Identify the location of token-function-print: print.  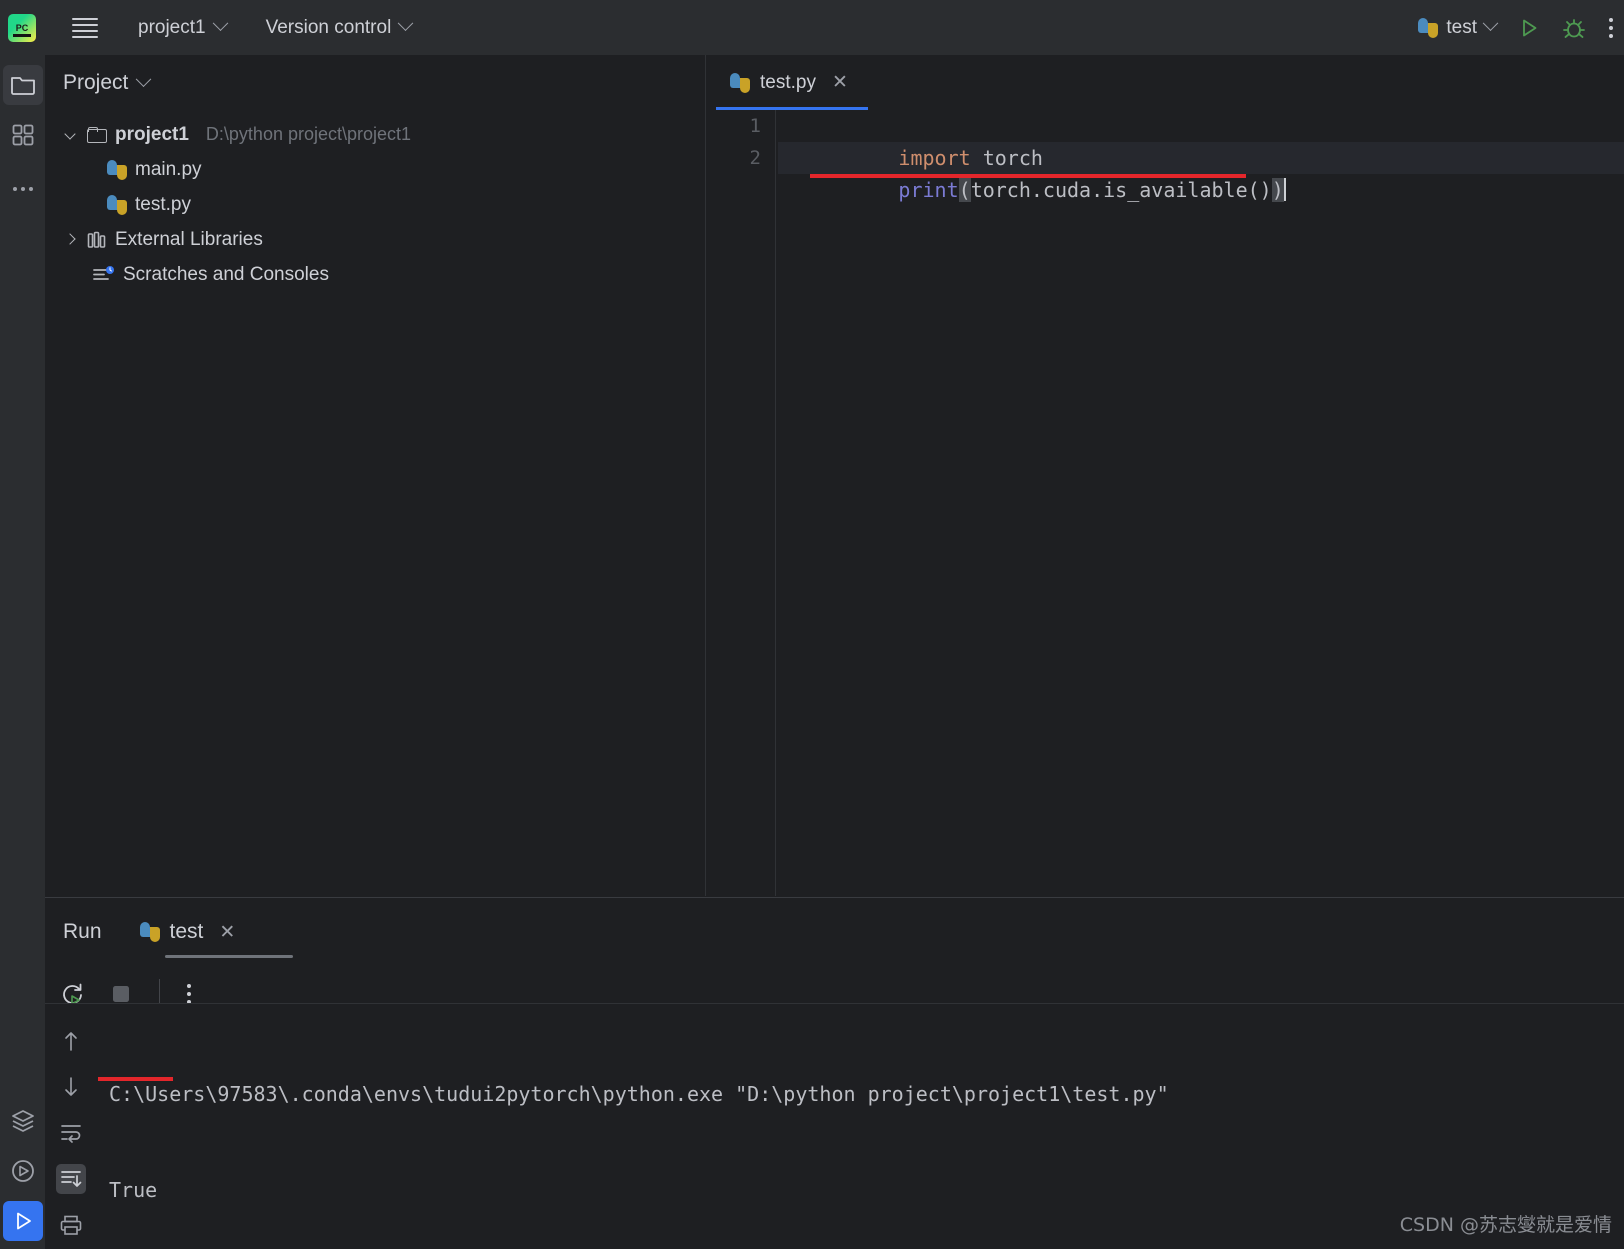
(928, 190).